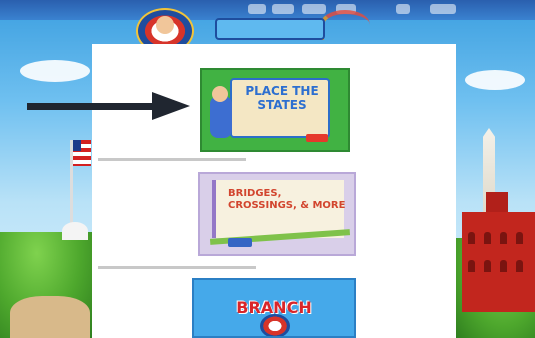  What do you see at coordinates (221, 117) in the screenshot?
I see `mascot-body` at bounding box center [221, 117].